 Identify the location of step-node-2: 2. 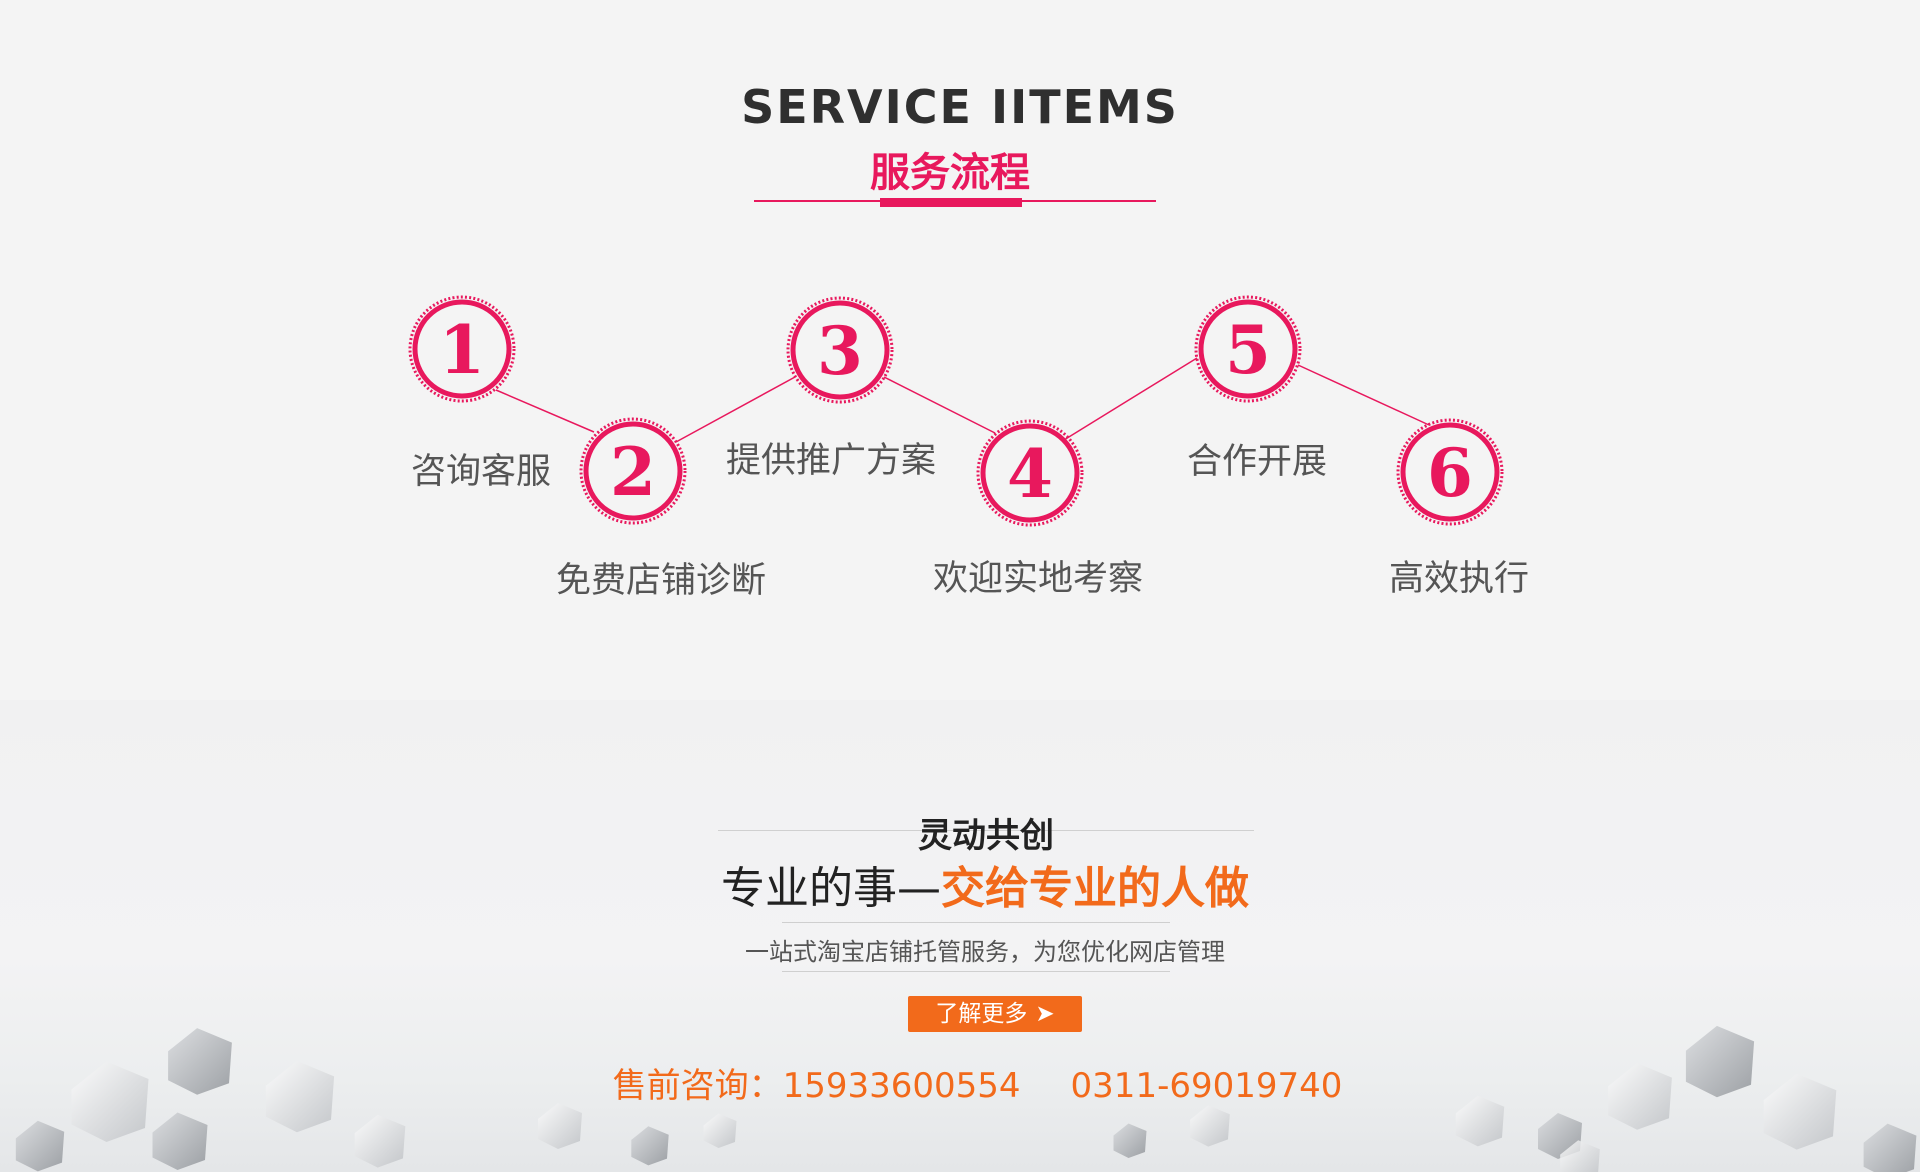
(633, 471).